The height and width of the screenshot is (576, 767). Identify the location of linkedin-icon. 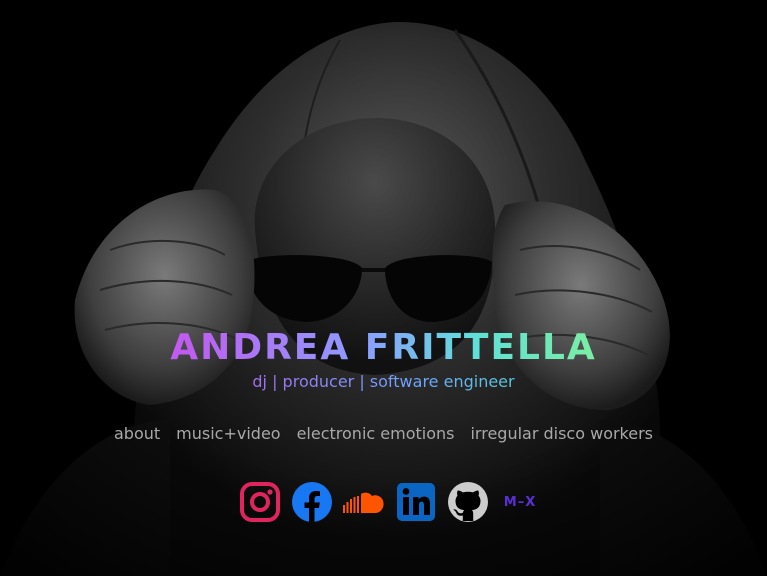
(416, 502).